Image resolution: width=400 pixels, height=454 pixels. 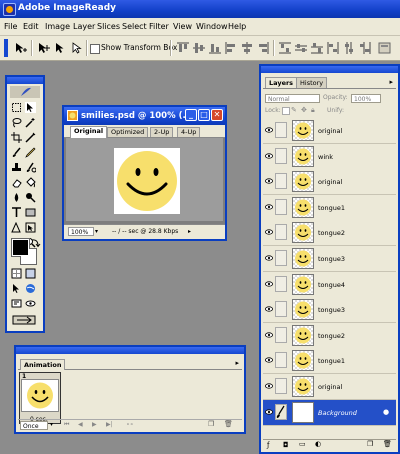 What do you see at coordinates (44, 48) in the screenshot?
I see `move-select-icon` at bounding box center [44, 48].